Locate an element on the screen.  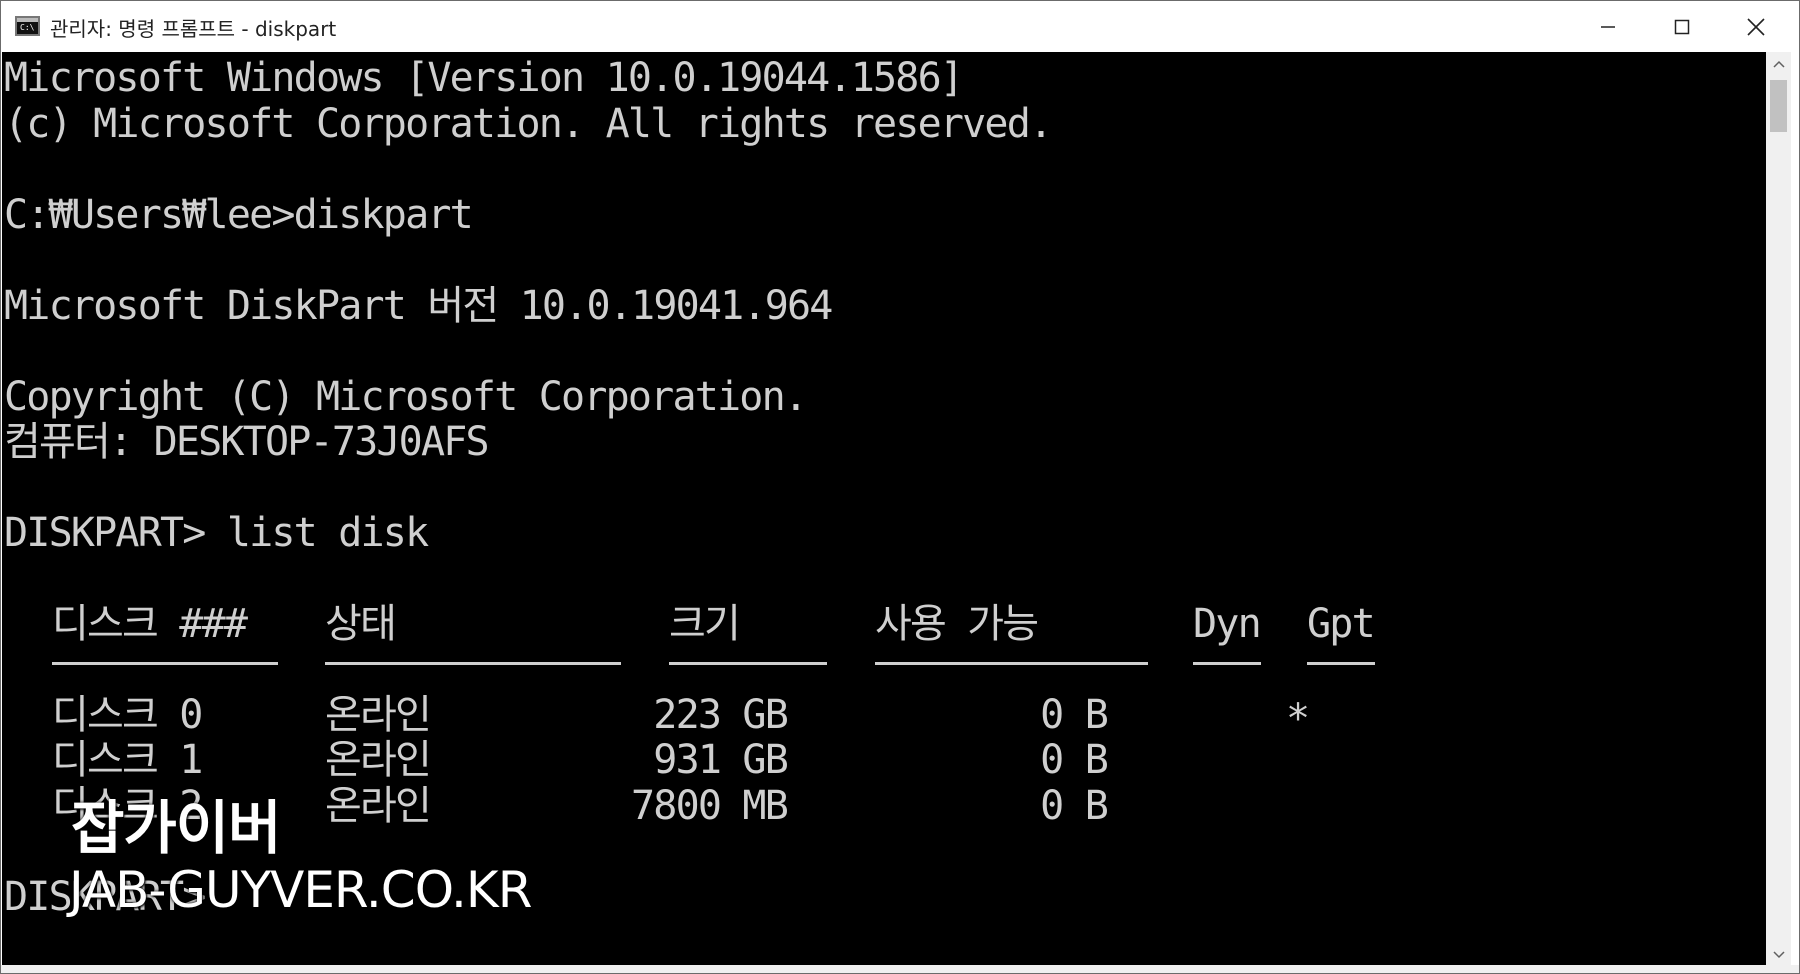
maximize-button is located at coordinates (1682, 26).